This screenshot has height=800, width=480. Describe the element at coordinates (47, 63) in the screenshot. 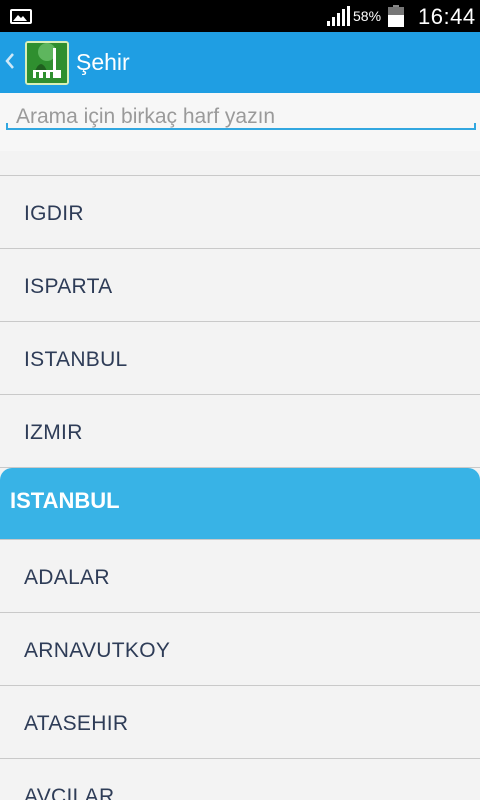

I see `mosque-icon` at that location.